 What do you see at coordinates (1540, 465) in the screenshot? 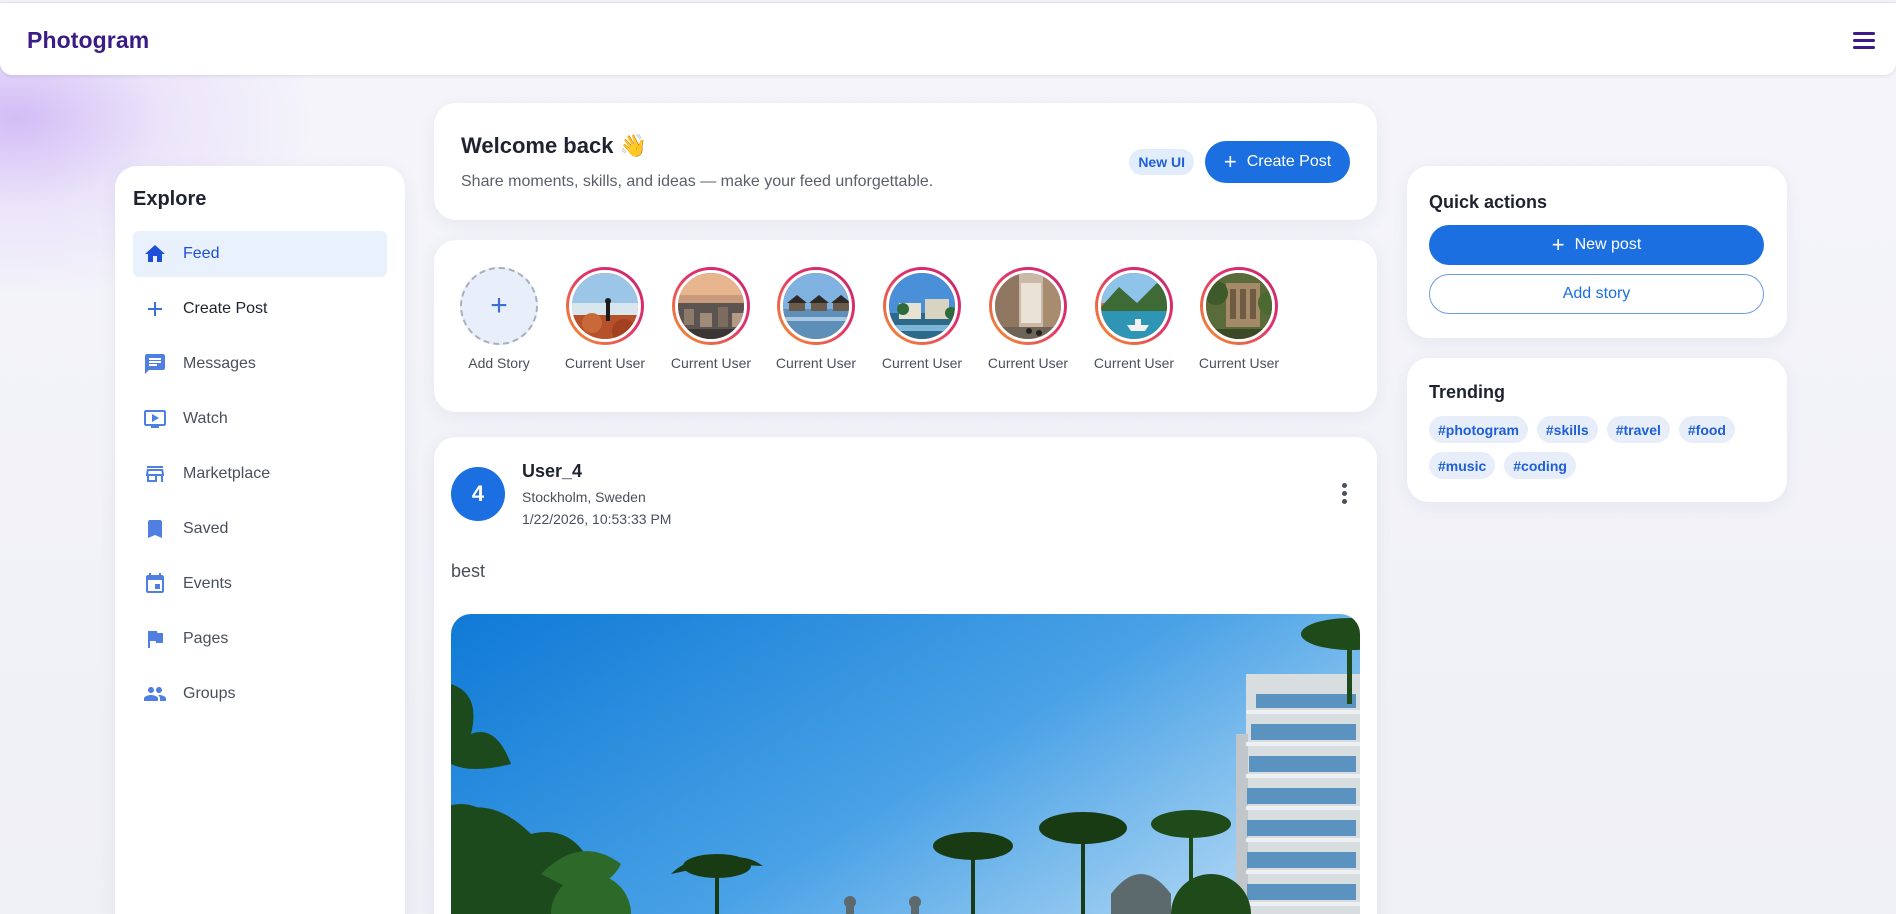
I see `tag-chip: #coding` at bounding box center [1540, 465].